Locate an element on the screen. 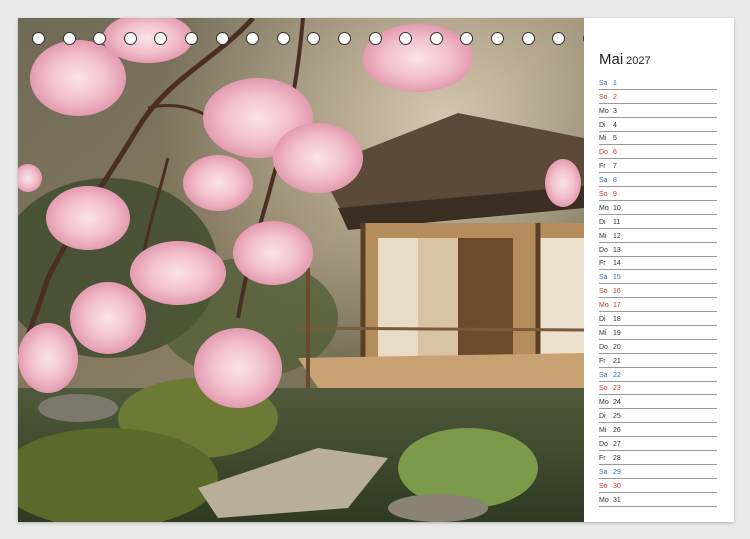 This screenshot has width=750, height=539. day-number: 27 is located at coordinates (617, 445).